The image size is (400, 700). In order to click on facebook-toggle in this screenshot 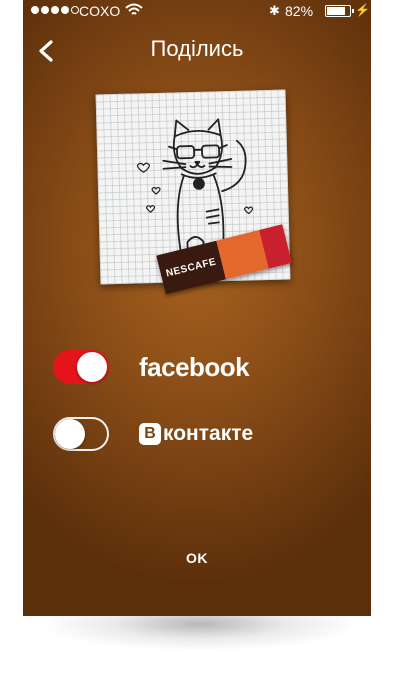, I will do `click(81, 367)`.